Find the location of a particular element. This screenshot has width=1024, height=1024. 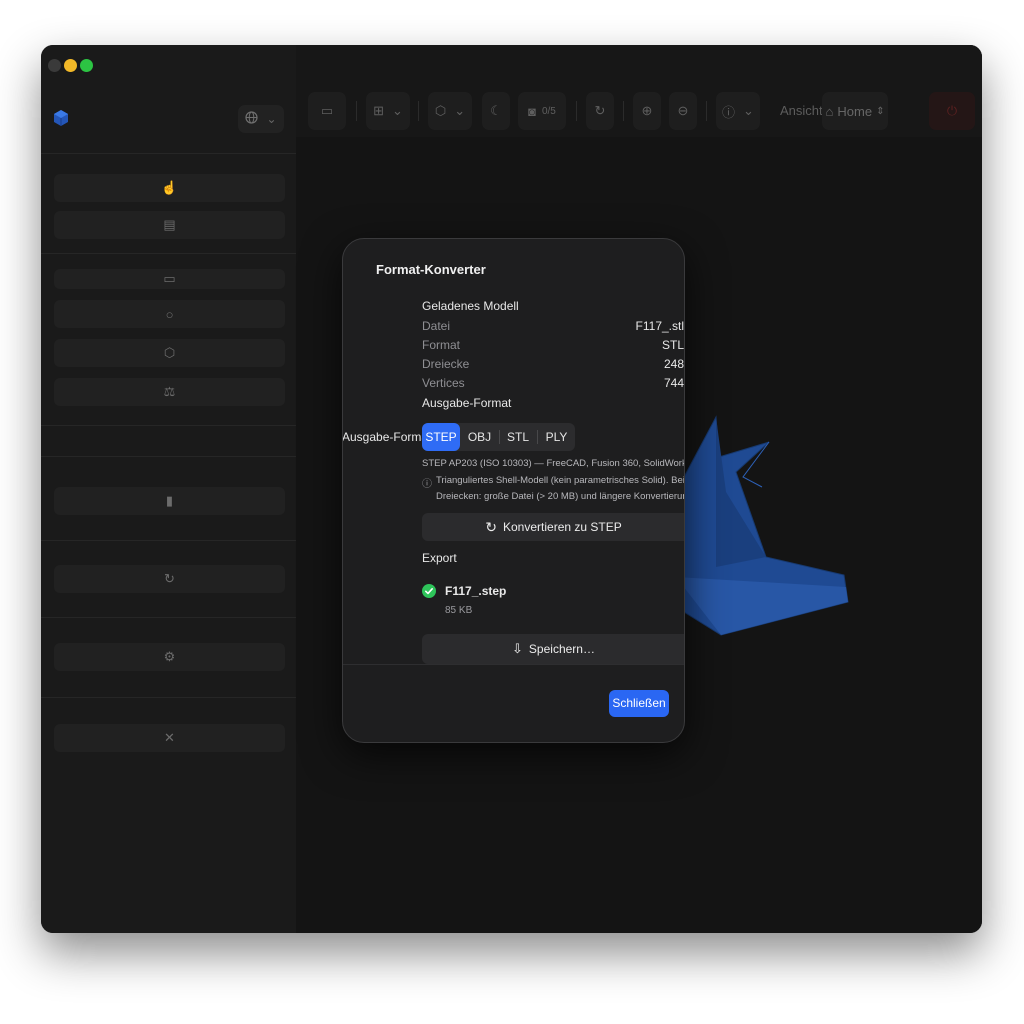

convert-button: ↻ Konvertieren zu STEP is located at coordinates (553, 527).